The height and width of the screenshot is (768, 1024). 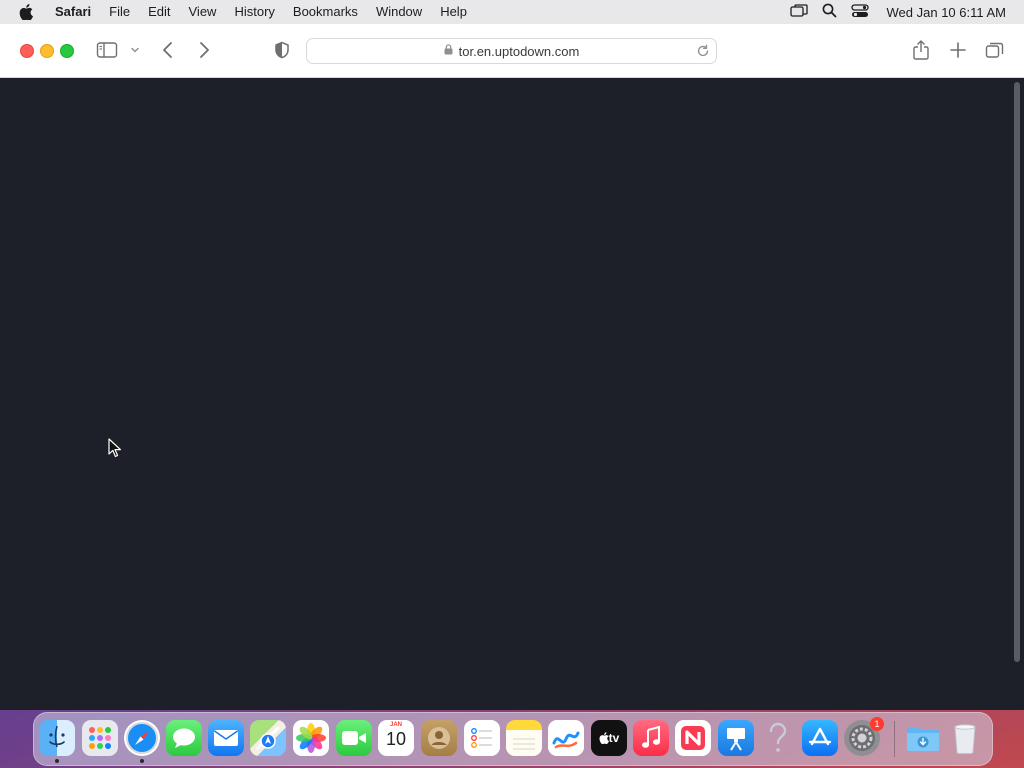 What do you see at coordinates (651, 738) in the screenshot?
I see `music-icon` at bounding box center [651, 738].